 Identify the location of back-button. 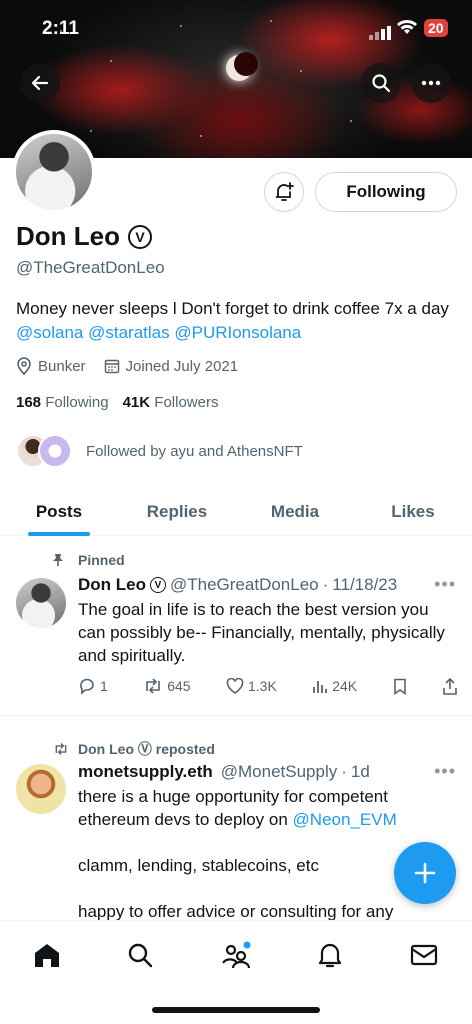
(40, 83).